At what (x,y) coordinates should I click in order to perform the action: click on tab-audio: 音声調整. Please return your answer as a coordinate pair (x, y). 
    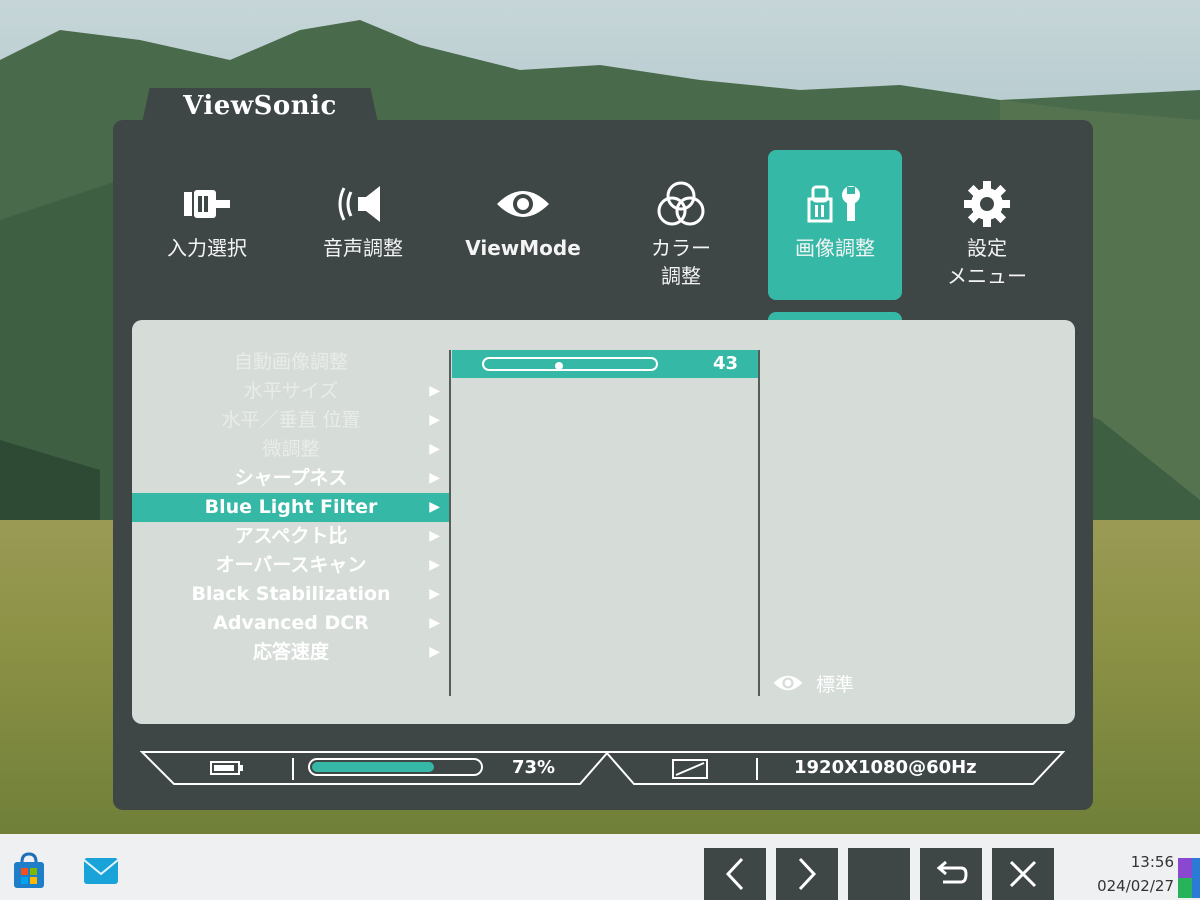
    Looking at the image, I should click on (363, 225).